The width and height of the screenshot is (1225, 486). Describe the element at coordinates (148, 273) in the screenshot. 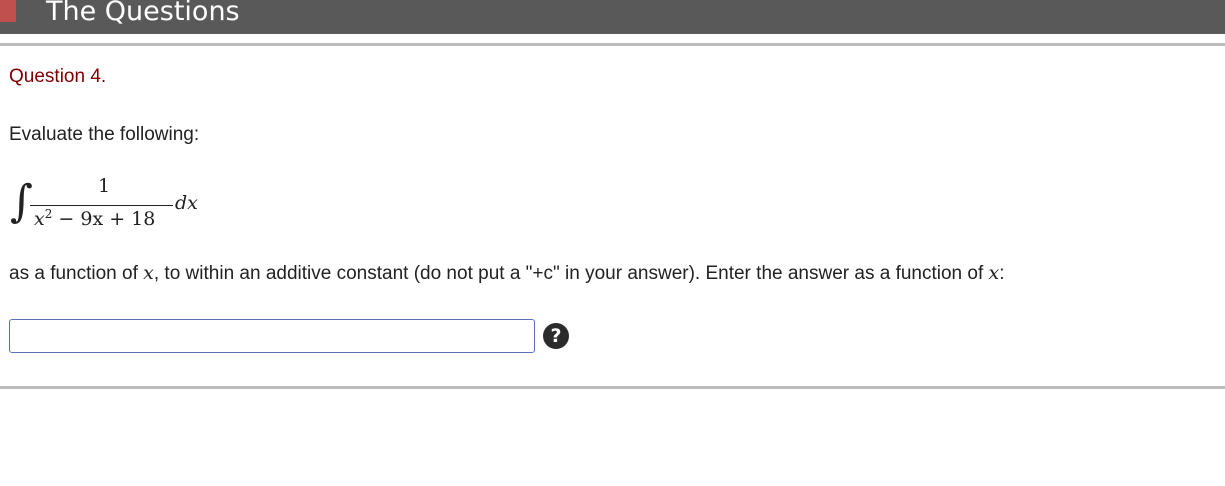

I see `instruction-variable-1: x` at that location.